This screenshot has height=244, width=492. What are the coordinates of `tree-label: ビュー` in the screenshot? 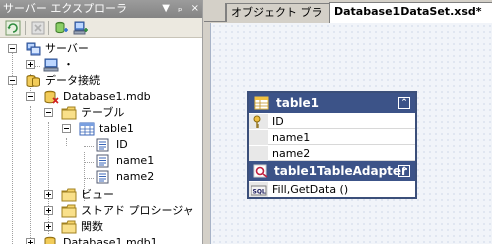 It's located at (97, 194).